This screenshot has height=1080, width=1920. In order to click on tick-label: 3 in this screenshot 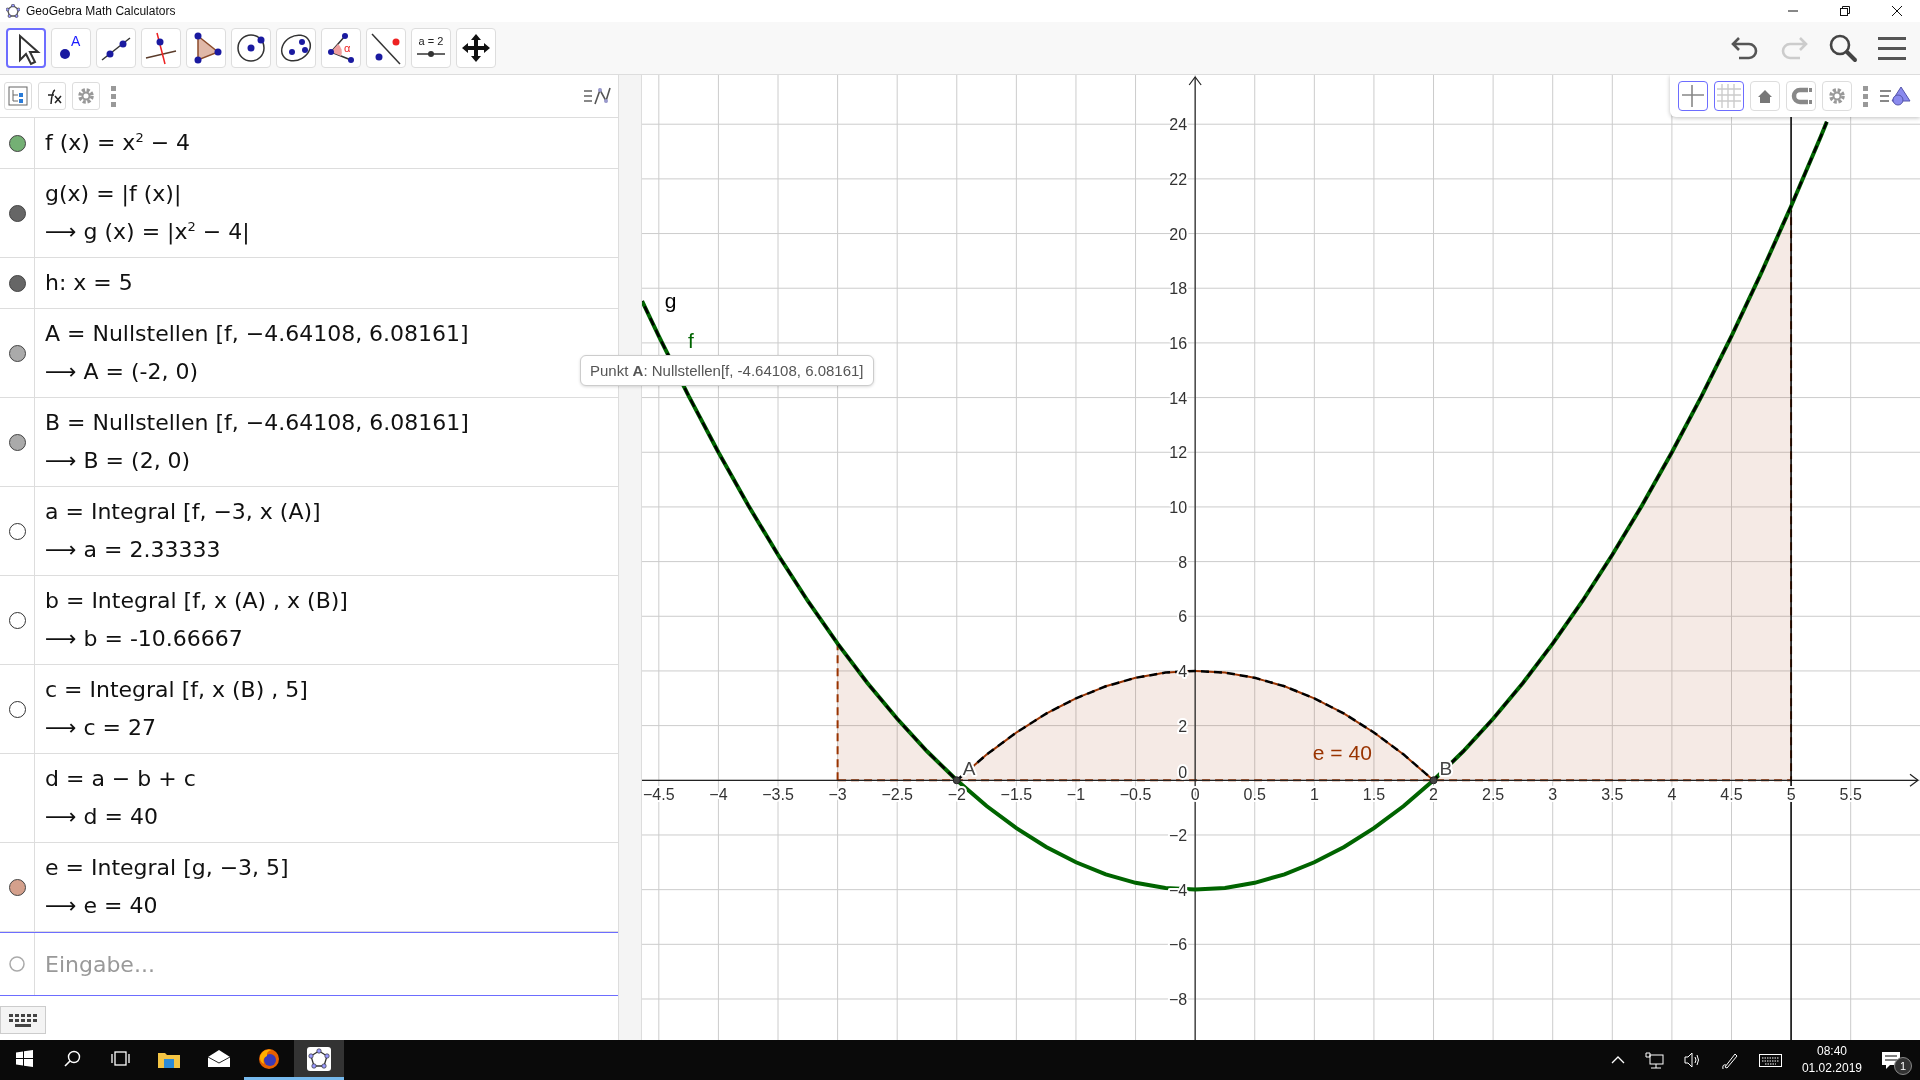, I will do `click(1553, 795)`.